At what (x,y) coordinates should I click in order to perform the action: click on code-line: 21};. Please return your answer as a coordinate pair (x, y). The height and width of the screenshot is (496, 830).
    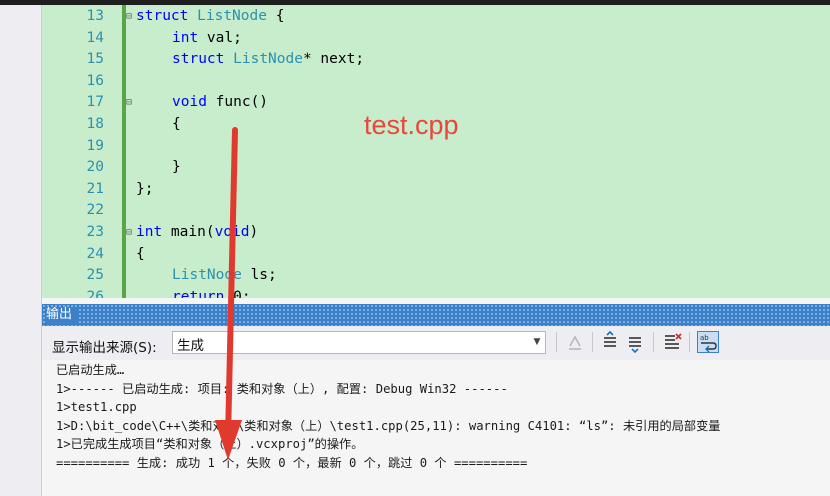
    Looking at the image, I should click on (436, 190).